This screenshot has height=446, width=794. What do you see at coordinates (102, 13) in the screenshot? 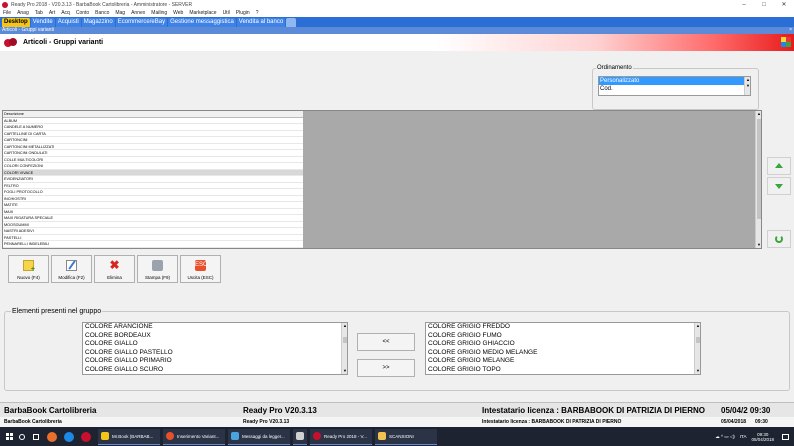
I see `menu-banco: Banco` at bounding box center [102, 13].